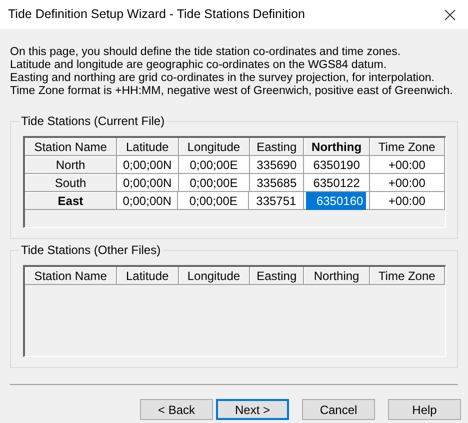 Image resolution: width=468 pixels, height=423 pixels. I want to click on wizard-button: Next >, so click(252, 409).